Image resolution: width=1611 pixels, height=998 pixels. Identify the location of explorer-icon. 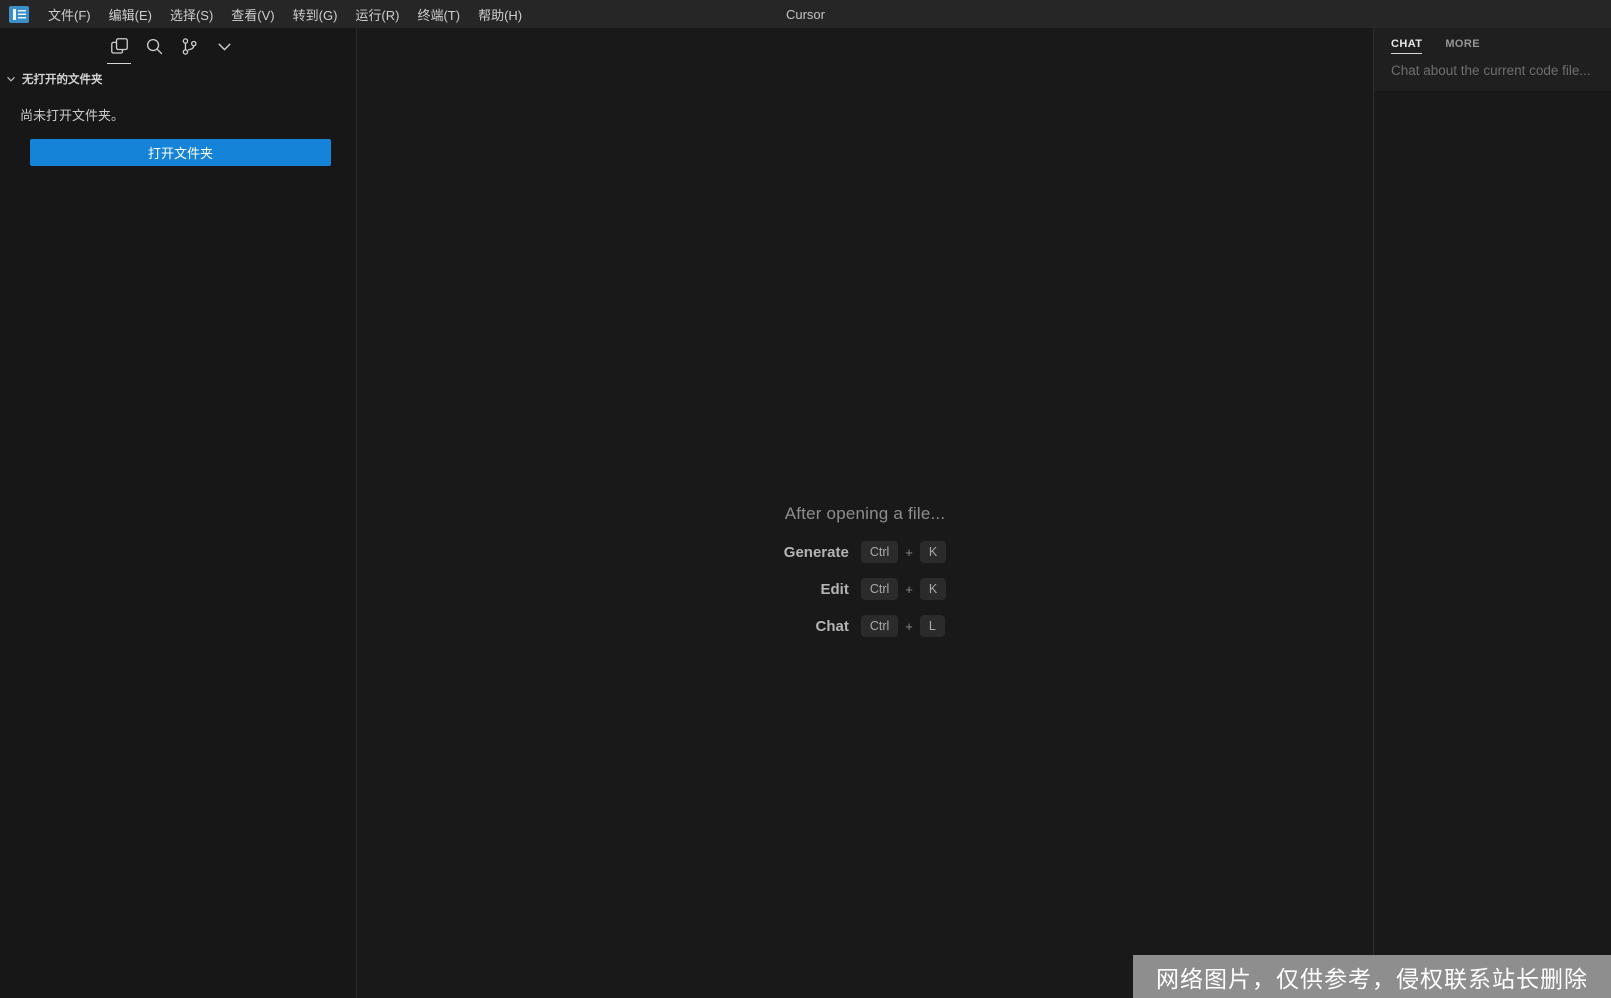
(119, 48).